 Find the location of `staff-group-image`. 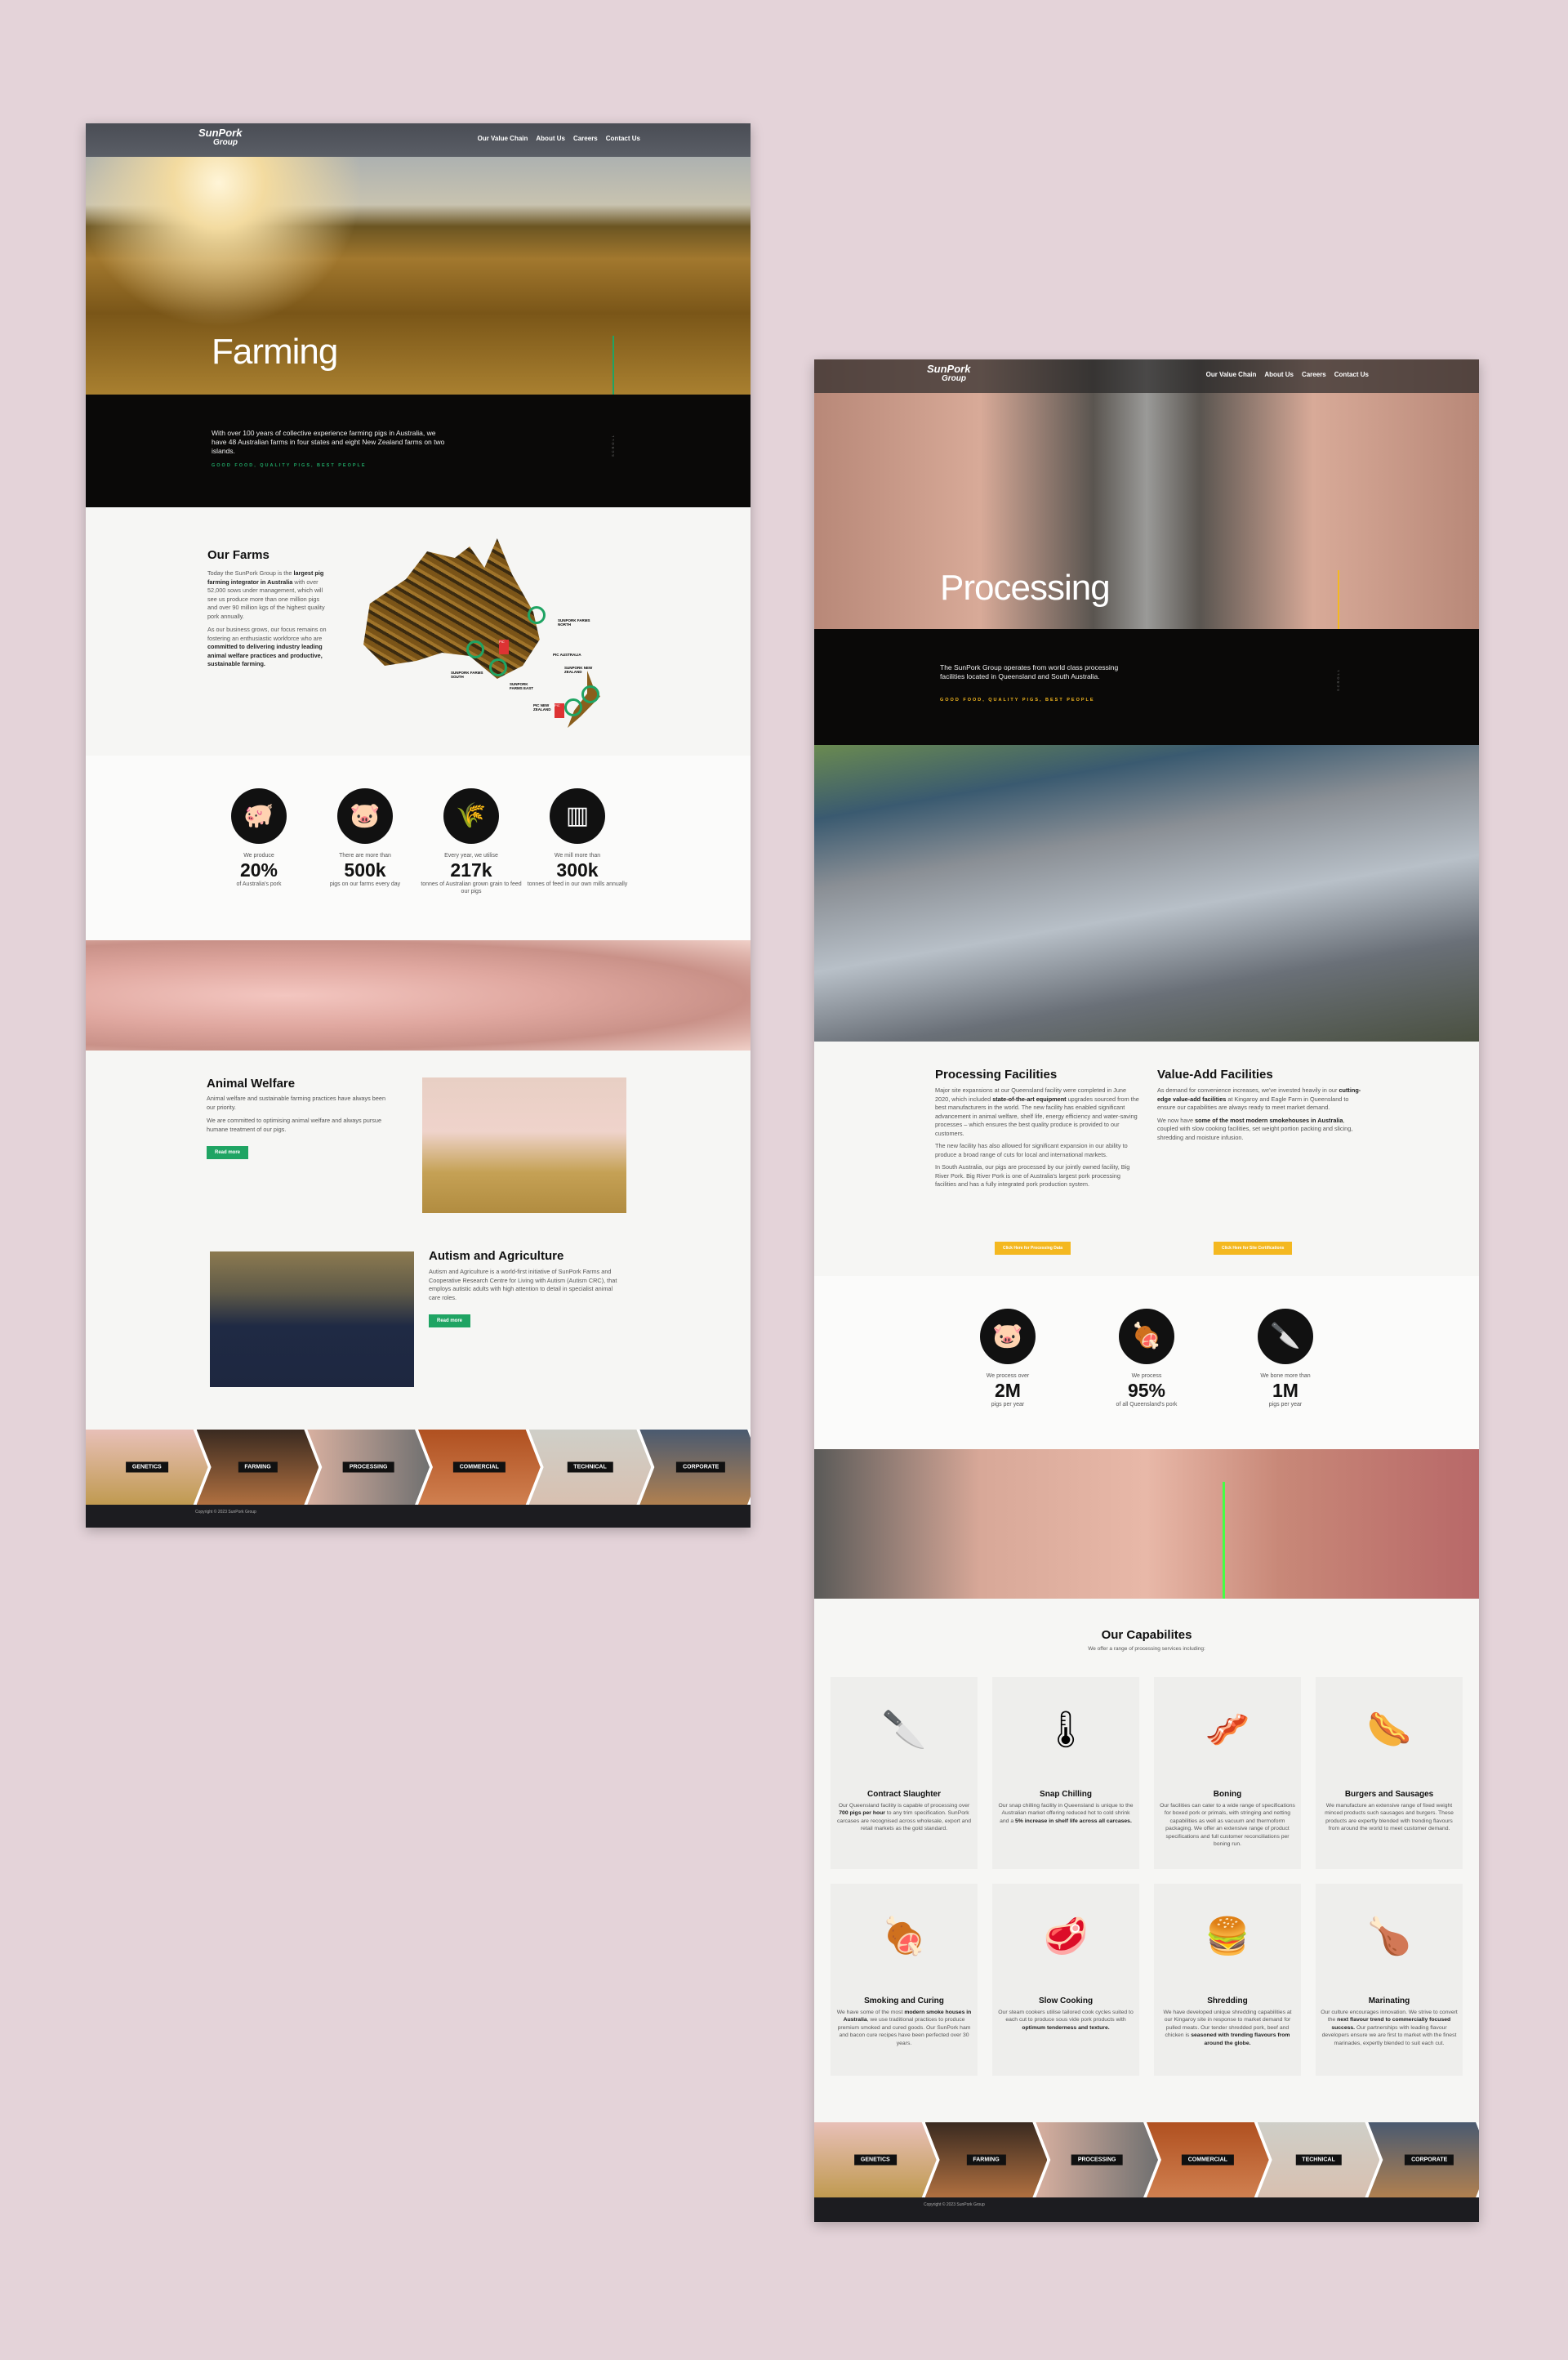

staff-group-image is located at coordinates (312, 1319).